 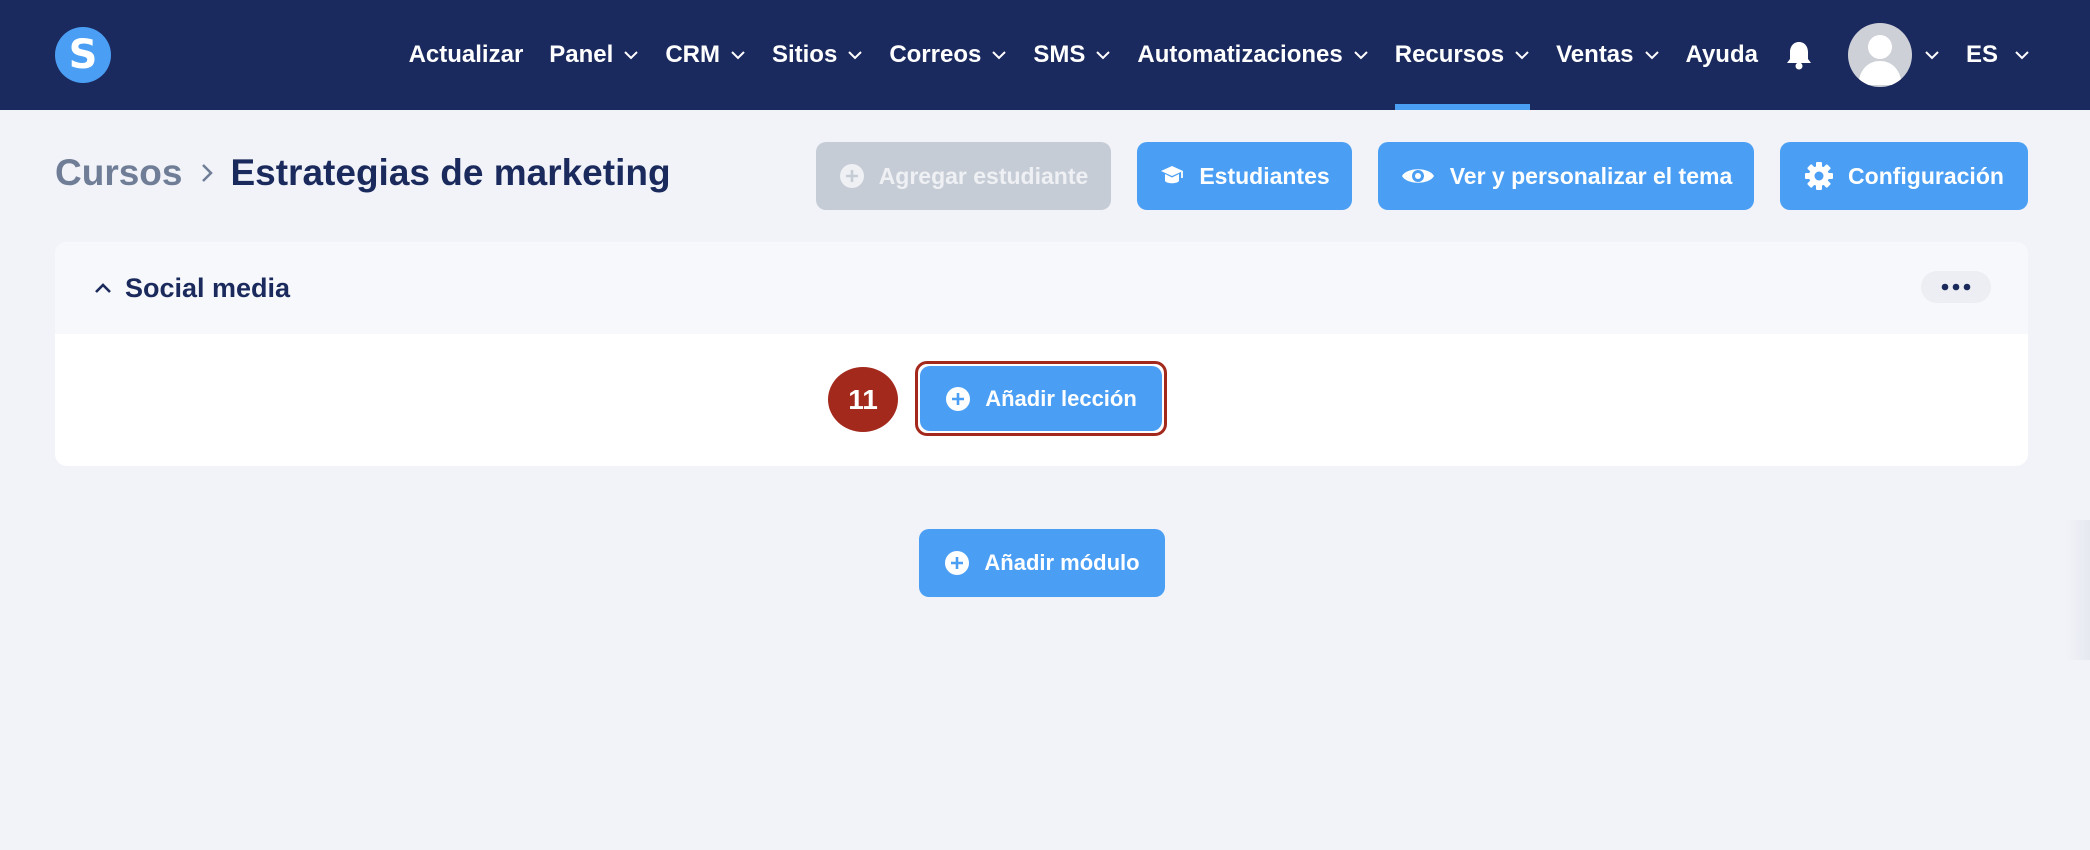 I want to click on language-selector: ES, so click(x=1998, y=55).